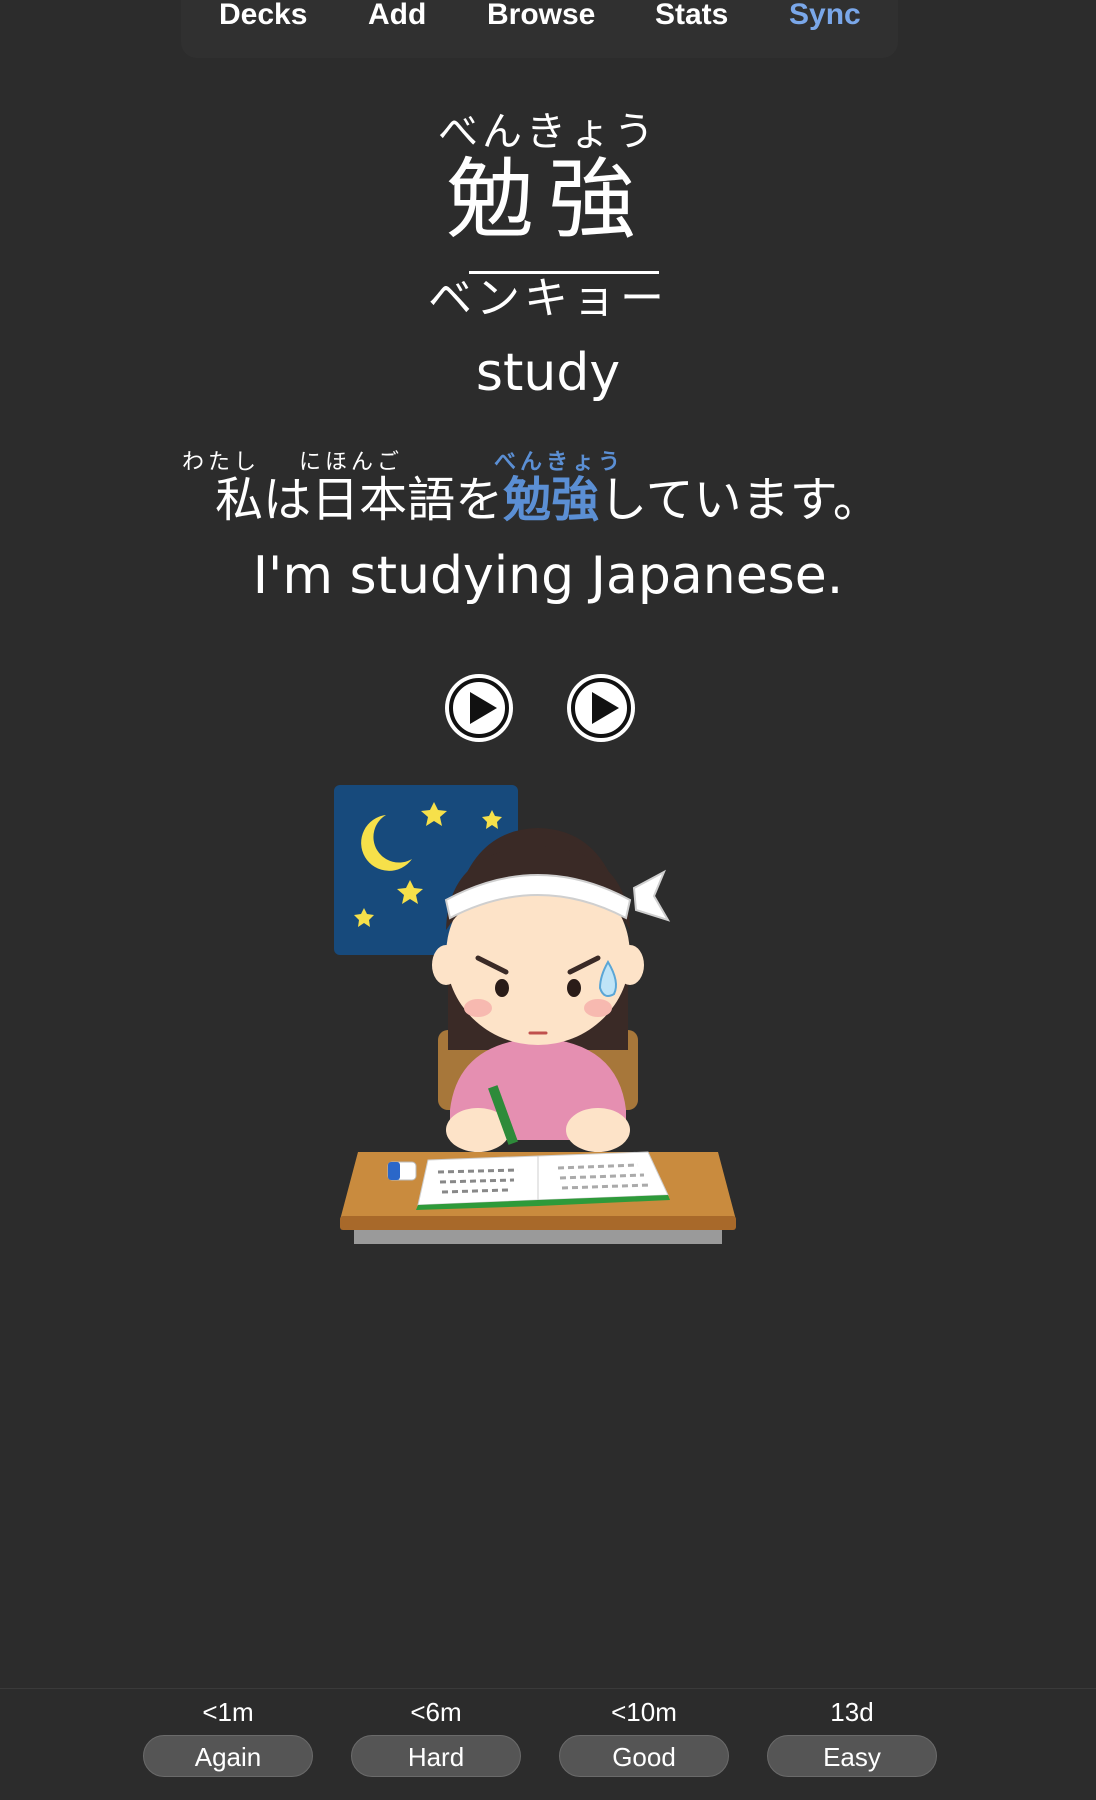  Describe the element at coordinates (852, 1733) in the screenshot. I see `answer-easy: 13d Easy` at that location.